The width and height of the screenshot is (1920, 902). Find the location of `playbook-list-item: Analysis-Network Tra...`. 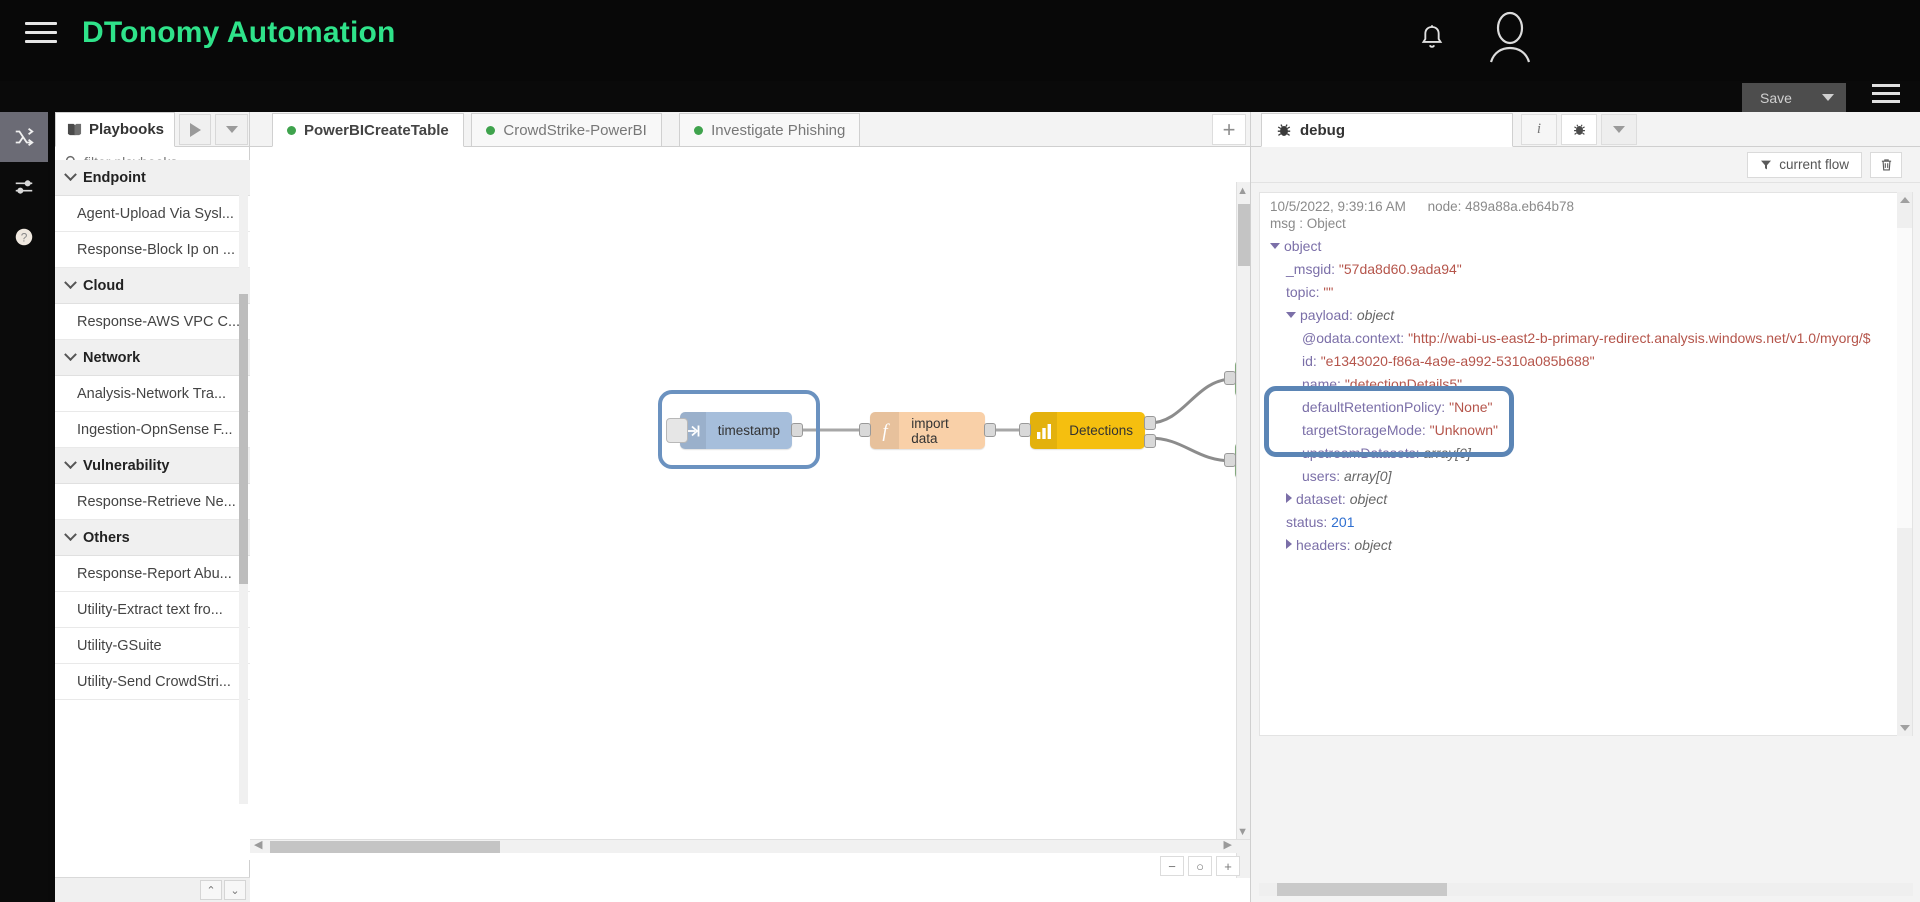

playbook-list-item: Analysis-Network Tra... is located at coordinates (152, 394).